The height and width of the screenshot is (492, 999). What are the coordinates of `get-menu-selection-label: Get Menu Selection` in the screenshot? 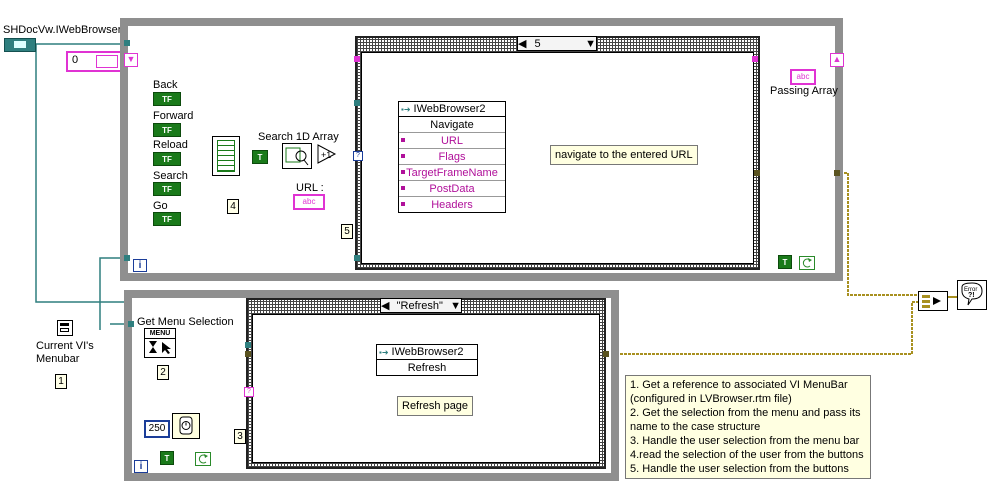 It's located at (185, 322).